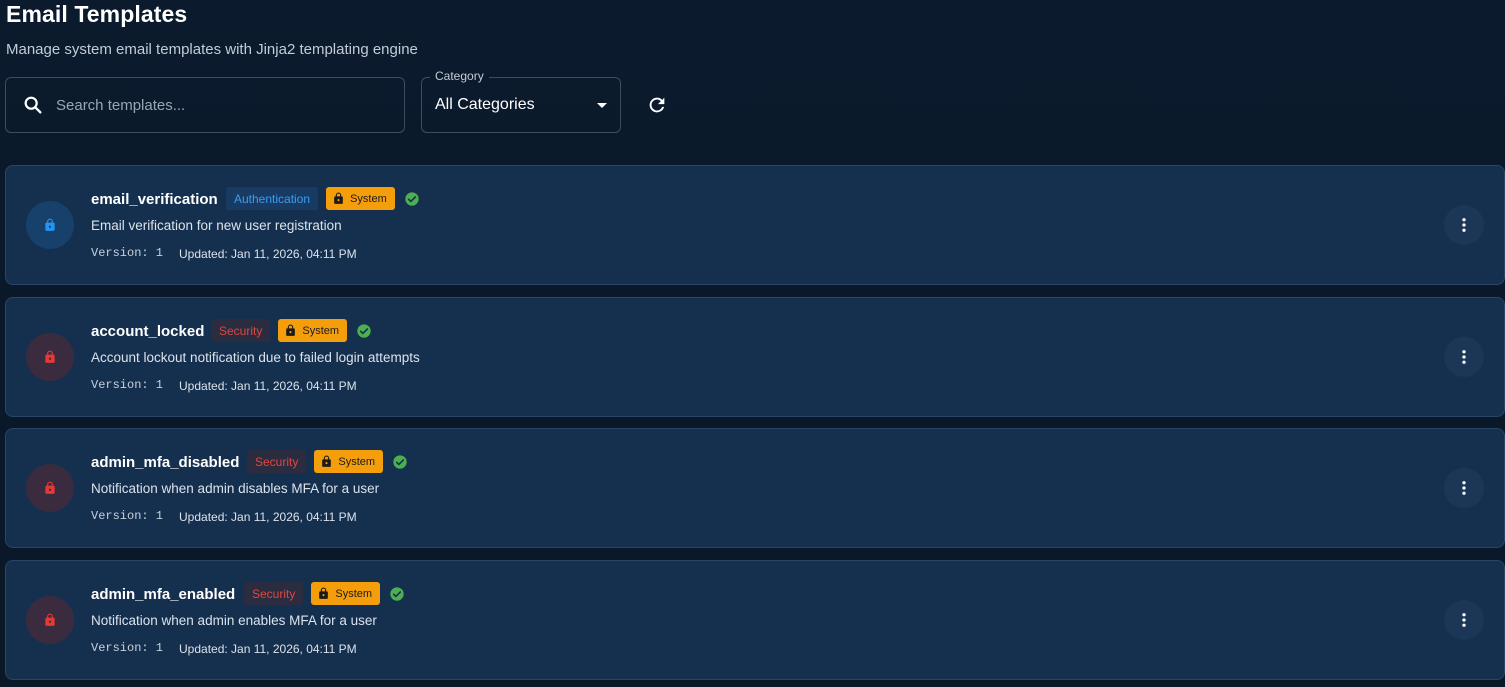 The width and height of the screenshot is (1505, 687). What do you see at coordinates (163, 594) in the screenshot?
I see `template-name: admin_mfa_enabled` at bounding box center [163, 594].